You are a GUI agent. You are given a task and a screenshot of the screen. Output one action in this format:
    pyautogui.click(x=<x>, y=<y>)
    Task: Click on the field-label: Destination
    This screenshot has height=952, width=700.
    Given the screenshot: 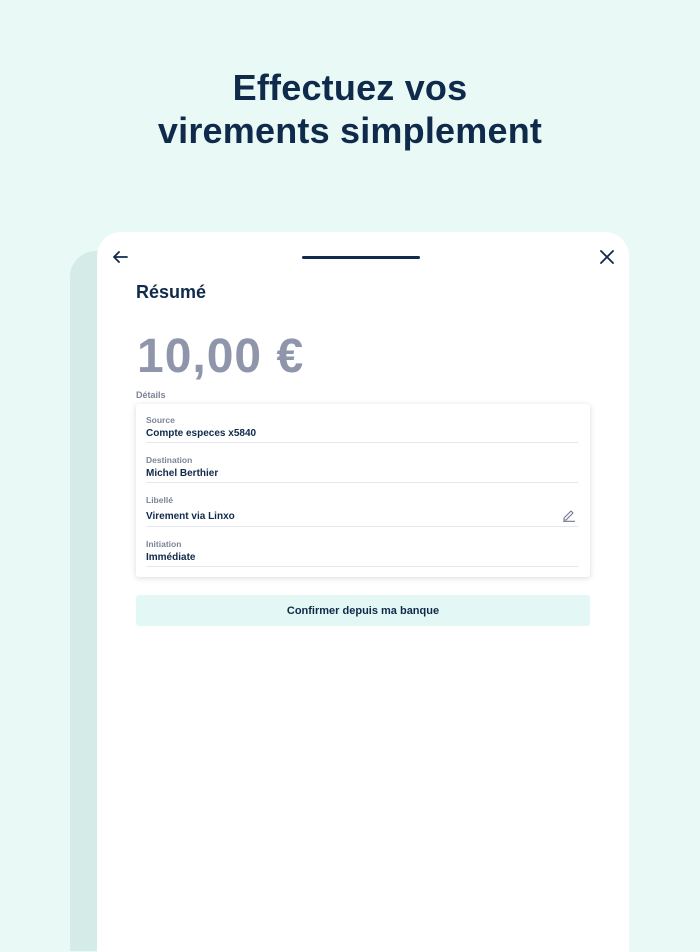 What is the action you would take?
    pyautogui.click(x=169, y=460)
    